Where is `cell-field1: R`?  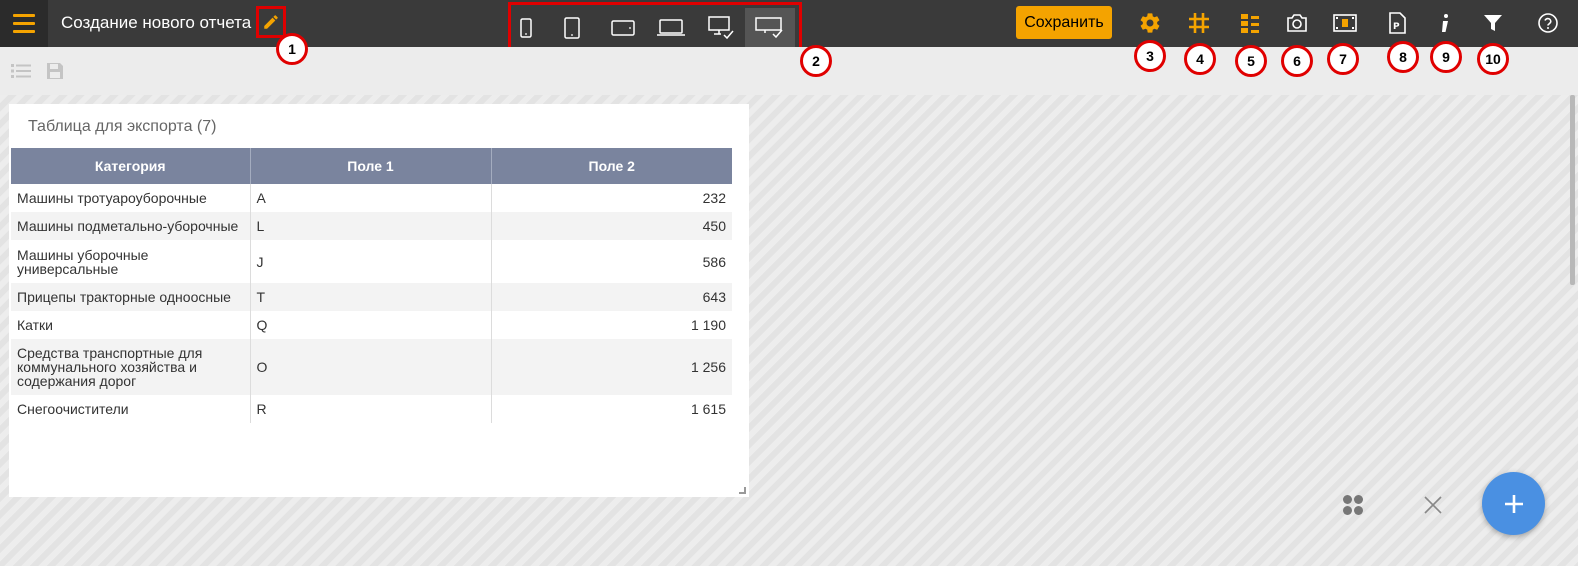
cell-field1: R is located at coordinates (371, 409).